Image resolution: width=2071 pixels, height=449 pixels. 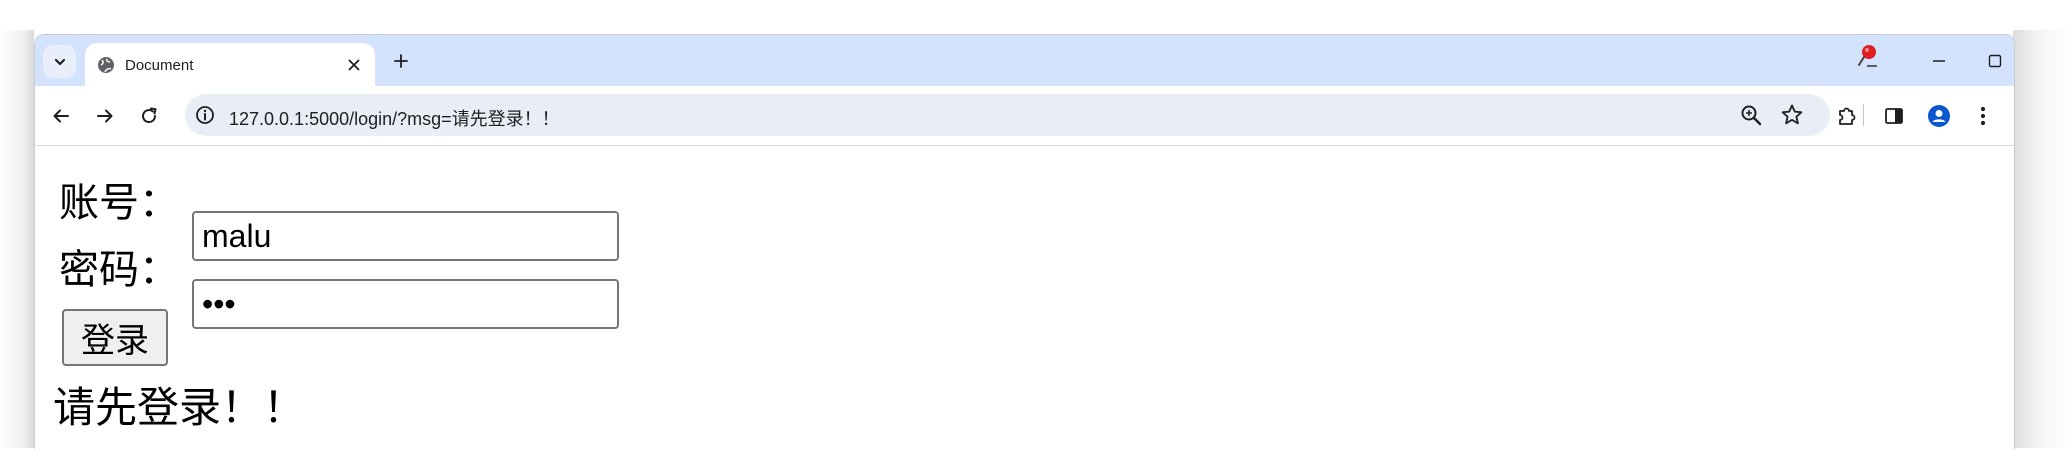 What do you see at coordinates (179, 407) in the screenshot?
I see `error-message: 请先登录！！` at bounding box center [179, 407].